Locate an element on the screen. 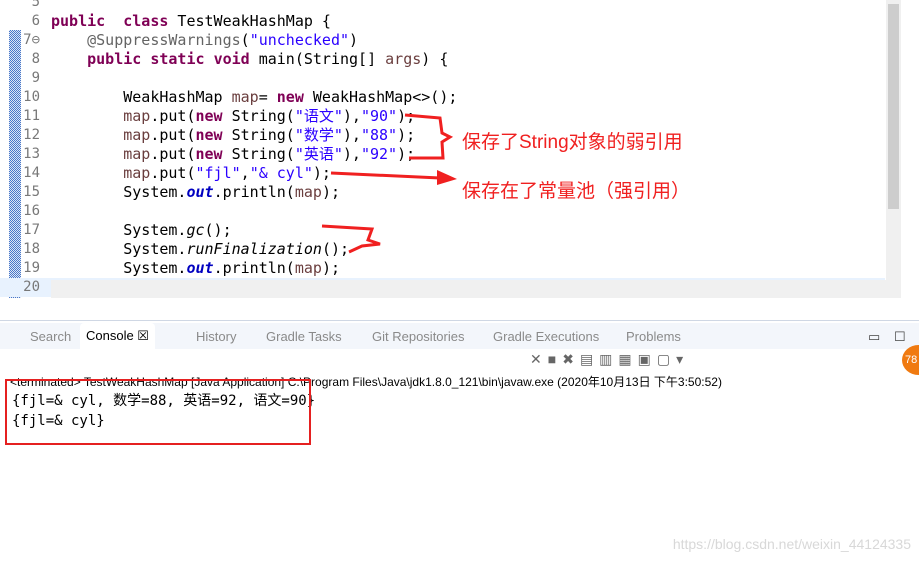 This screenshot has height=563, width=919. remove-launch-icon: ✕ is located at coordinates (539, 359).